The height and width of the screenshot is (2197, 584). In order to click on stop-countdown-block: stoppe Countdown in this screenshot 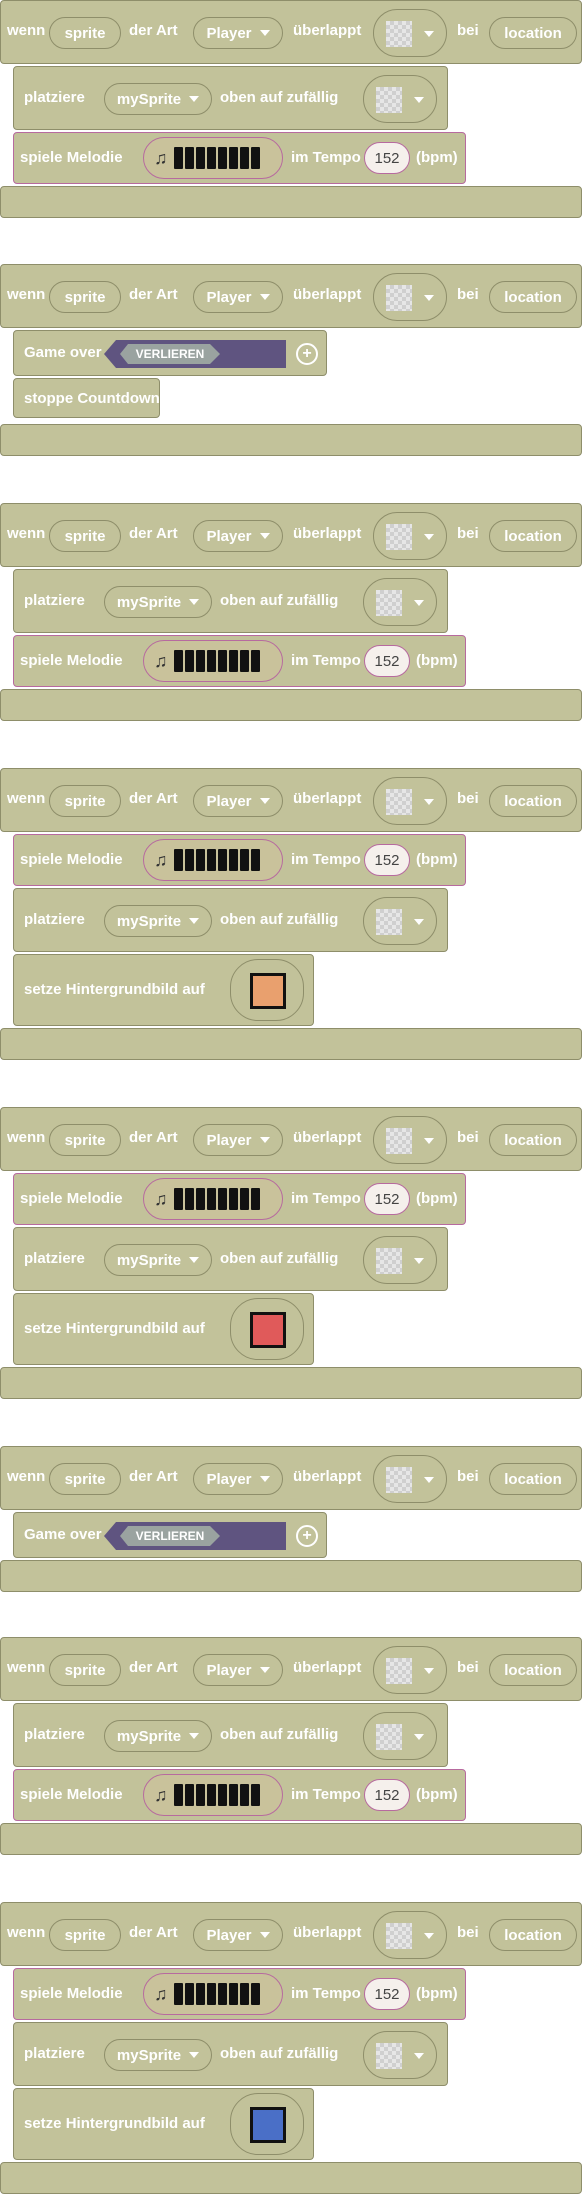, I will do `click(86, 398)`.